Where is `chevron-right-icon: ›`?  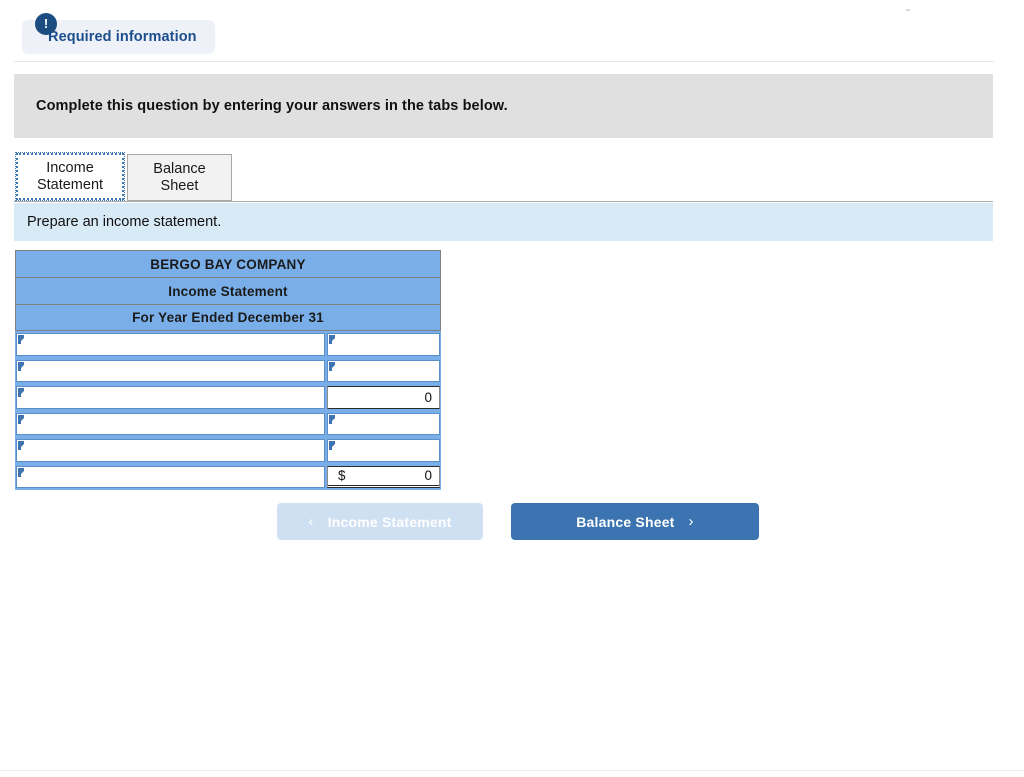
chevron-right-icon: › is located at coordinates (691, 521).